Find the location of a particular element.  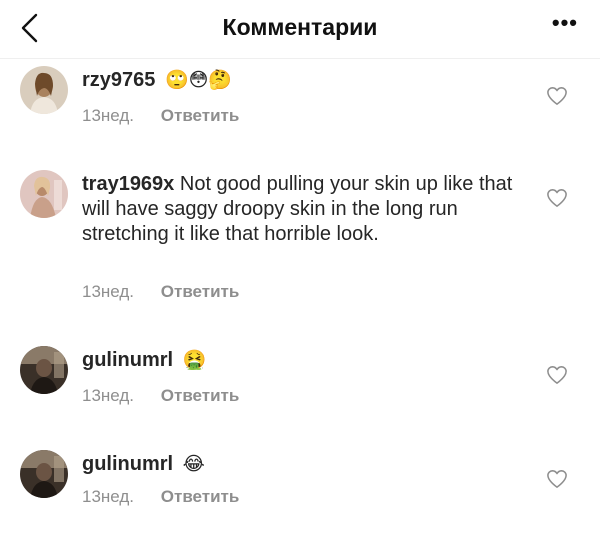

comment-username: rzy9765 is located at coordinates (118, 80).